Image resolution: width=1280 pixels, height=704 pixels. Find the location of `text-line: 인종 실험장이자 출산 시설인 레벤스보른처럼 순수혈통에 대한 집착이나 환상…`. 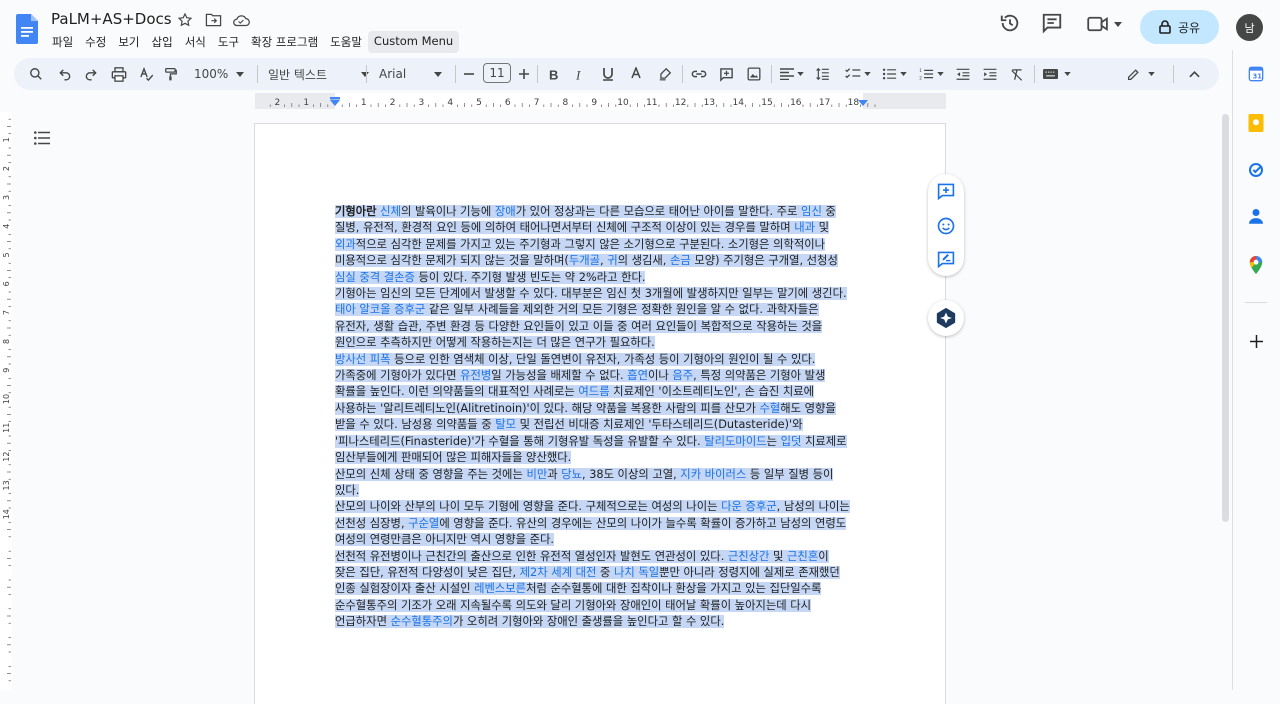

text-line: 인종 실험장이자 출산 시설인 레벤스보른처럼 순수혈통에 대한 집착이나 환상… is located at coordinates (602, 589).